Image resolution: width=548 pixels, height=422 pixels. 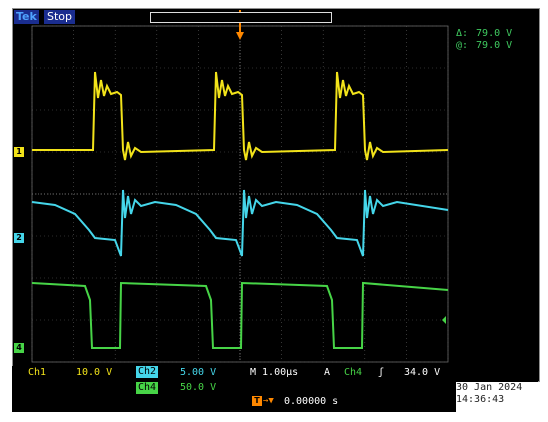 What do you see at coordinates (324, 402) in the screenshot?
I see `trigger-position-value: 0.00000 s` at bounding box center [324, 402].